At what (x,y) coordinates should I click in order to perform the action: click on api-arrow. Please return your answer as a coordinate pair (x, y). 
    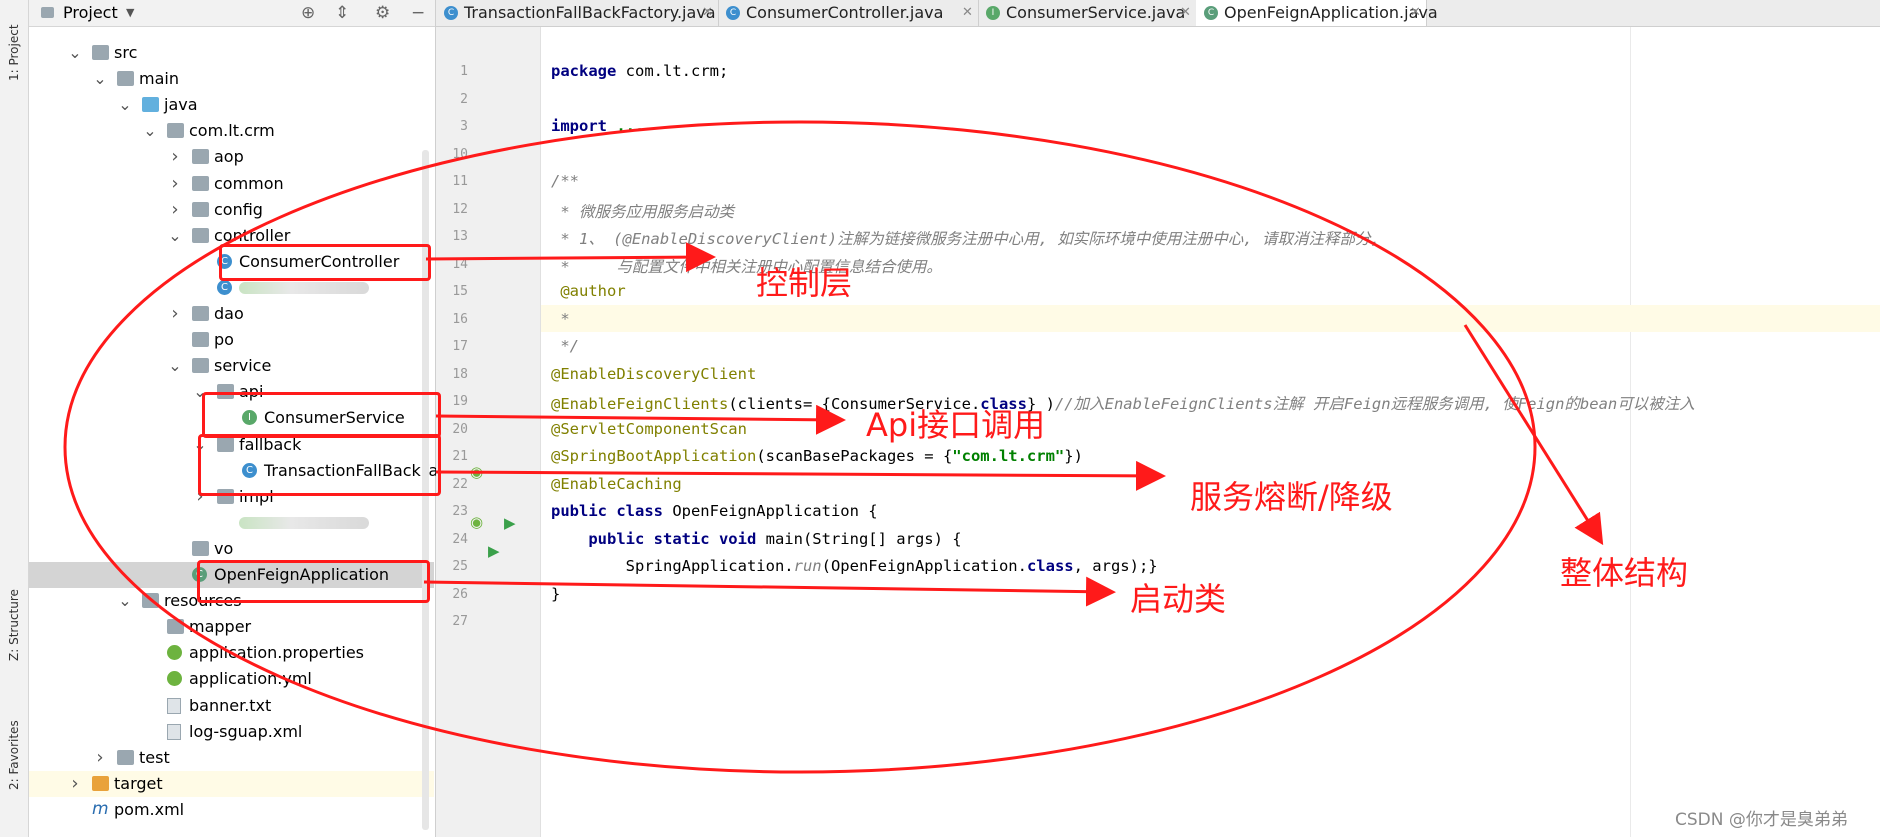
    Looking at the image, I should click on (640, 419).